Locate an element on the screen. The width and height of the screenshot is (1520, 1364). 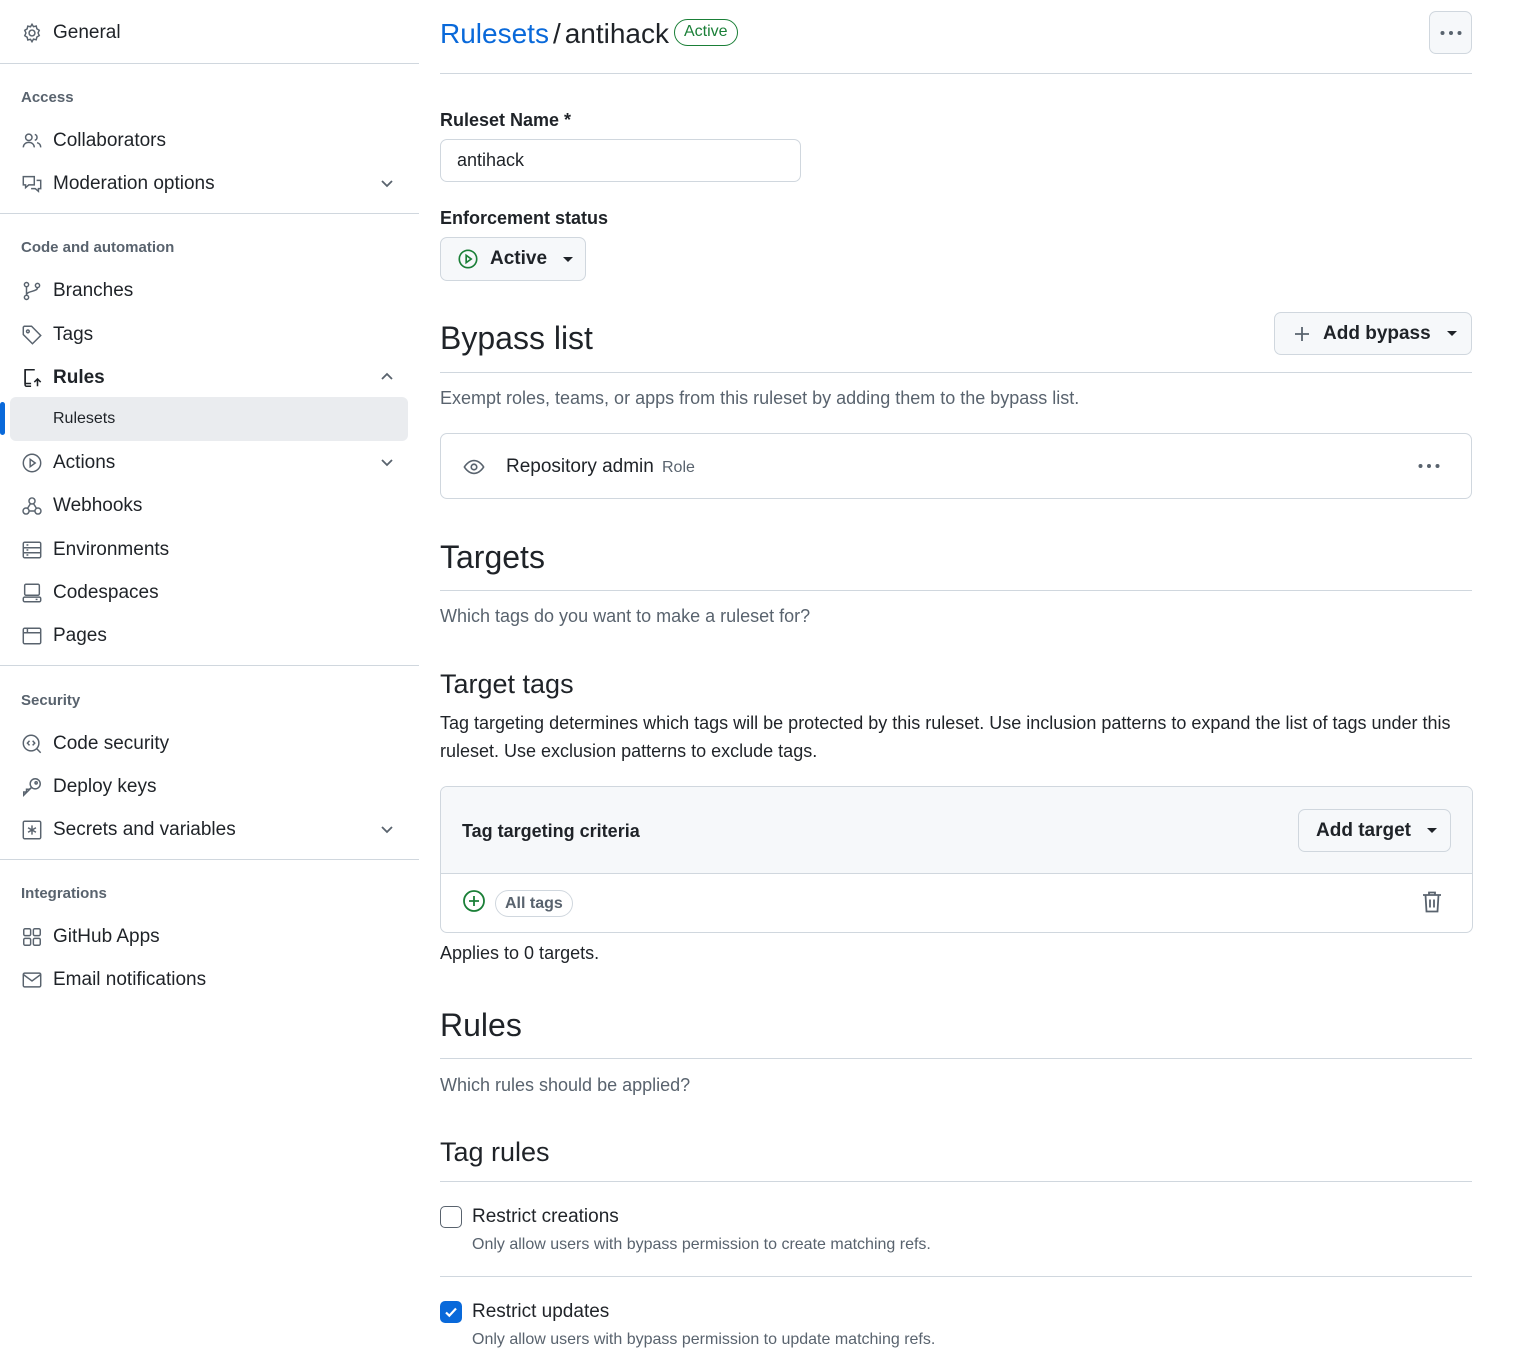
sidebar-item-label: Email notifications is located at coordinates (130, 979).